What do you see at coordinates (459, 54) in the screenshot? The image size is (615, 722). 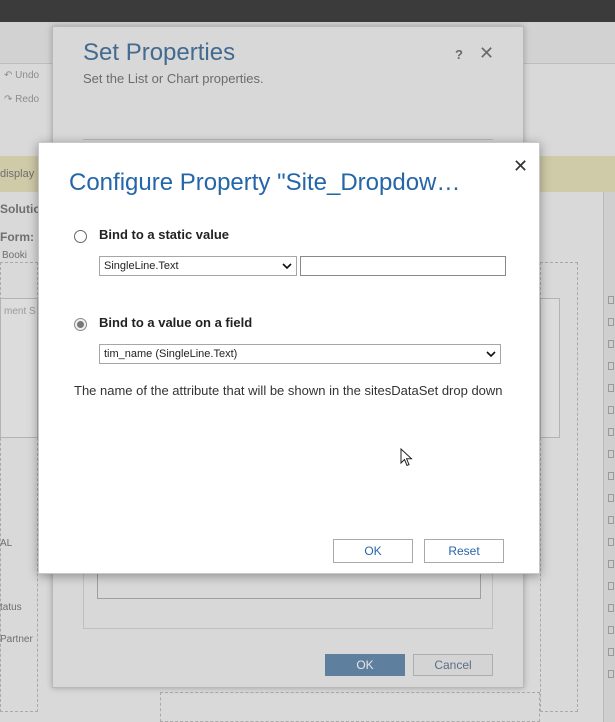 I see `help-icon: ?` at bounding box center [459, 54].